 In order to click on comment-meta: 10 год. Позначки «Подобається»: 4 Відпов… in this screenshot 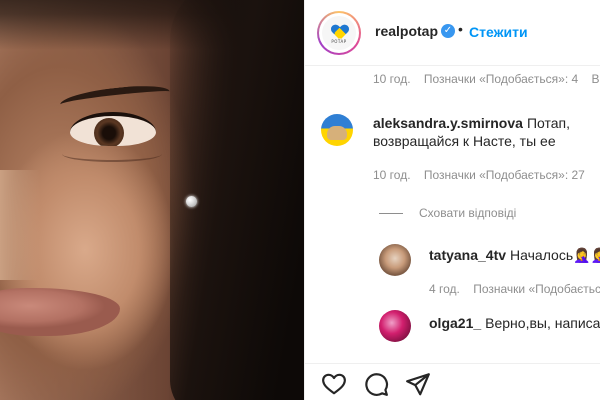, I will do `click(486, 79)`.